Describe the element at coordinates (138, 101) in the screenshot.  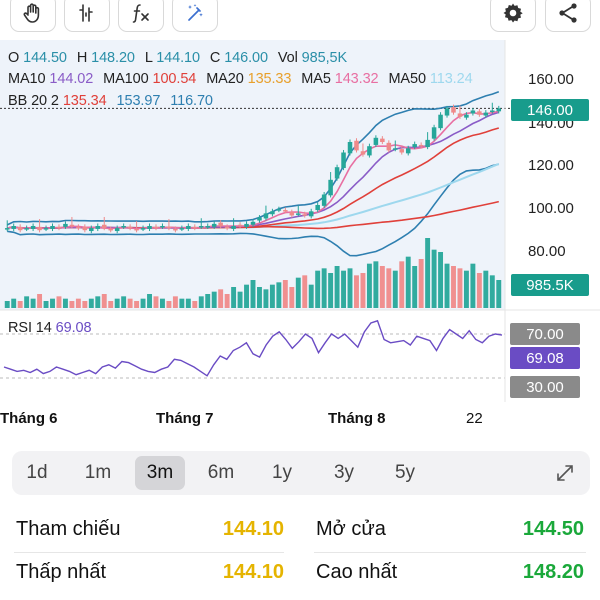
I see `bb-value-2: 153.97` at that location.